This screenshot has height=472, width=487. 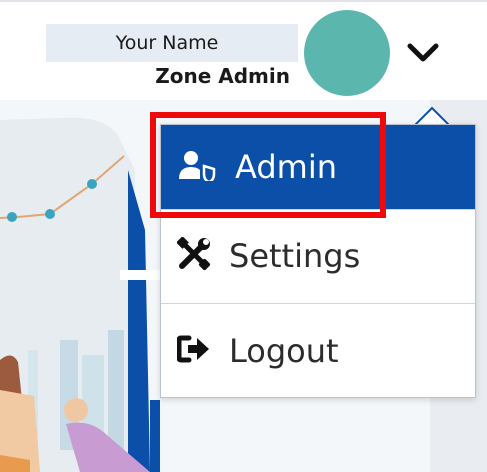 What do you see at coordinates (347, 53) in the screenshot?
I see `avatar` at bounding box center [347, 53].